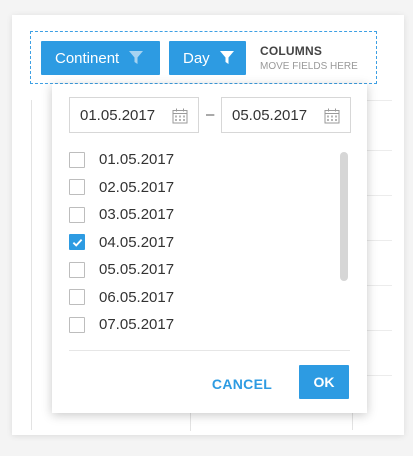 Image resolution: width=413 pixels, height=456 pixels. Describe the element at coordinates (291, 51) in the screenshot. I see `columns-title: COLUMNS` at that location.